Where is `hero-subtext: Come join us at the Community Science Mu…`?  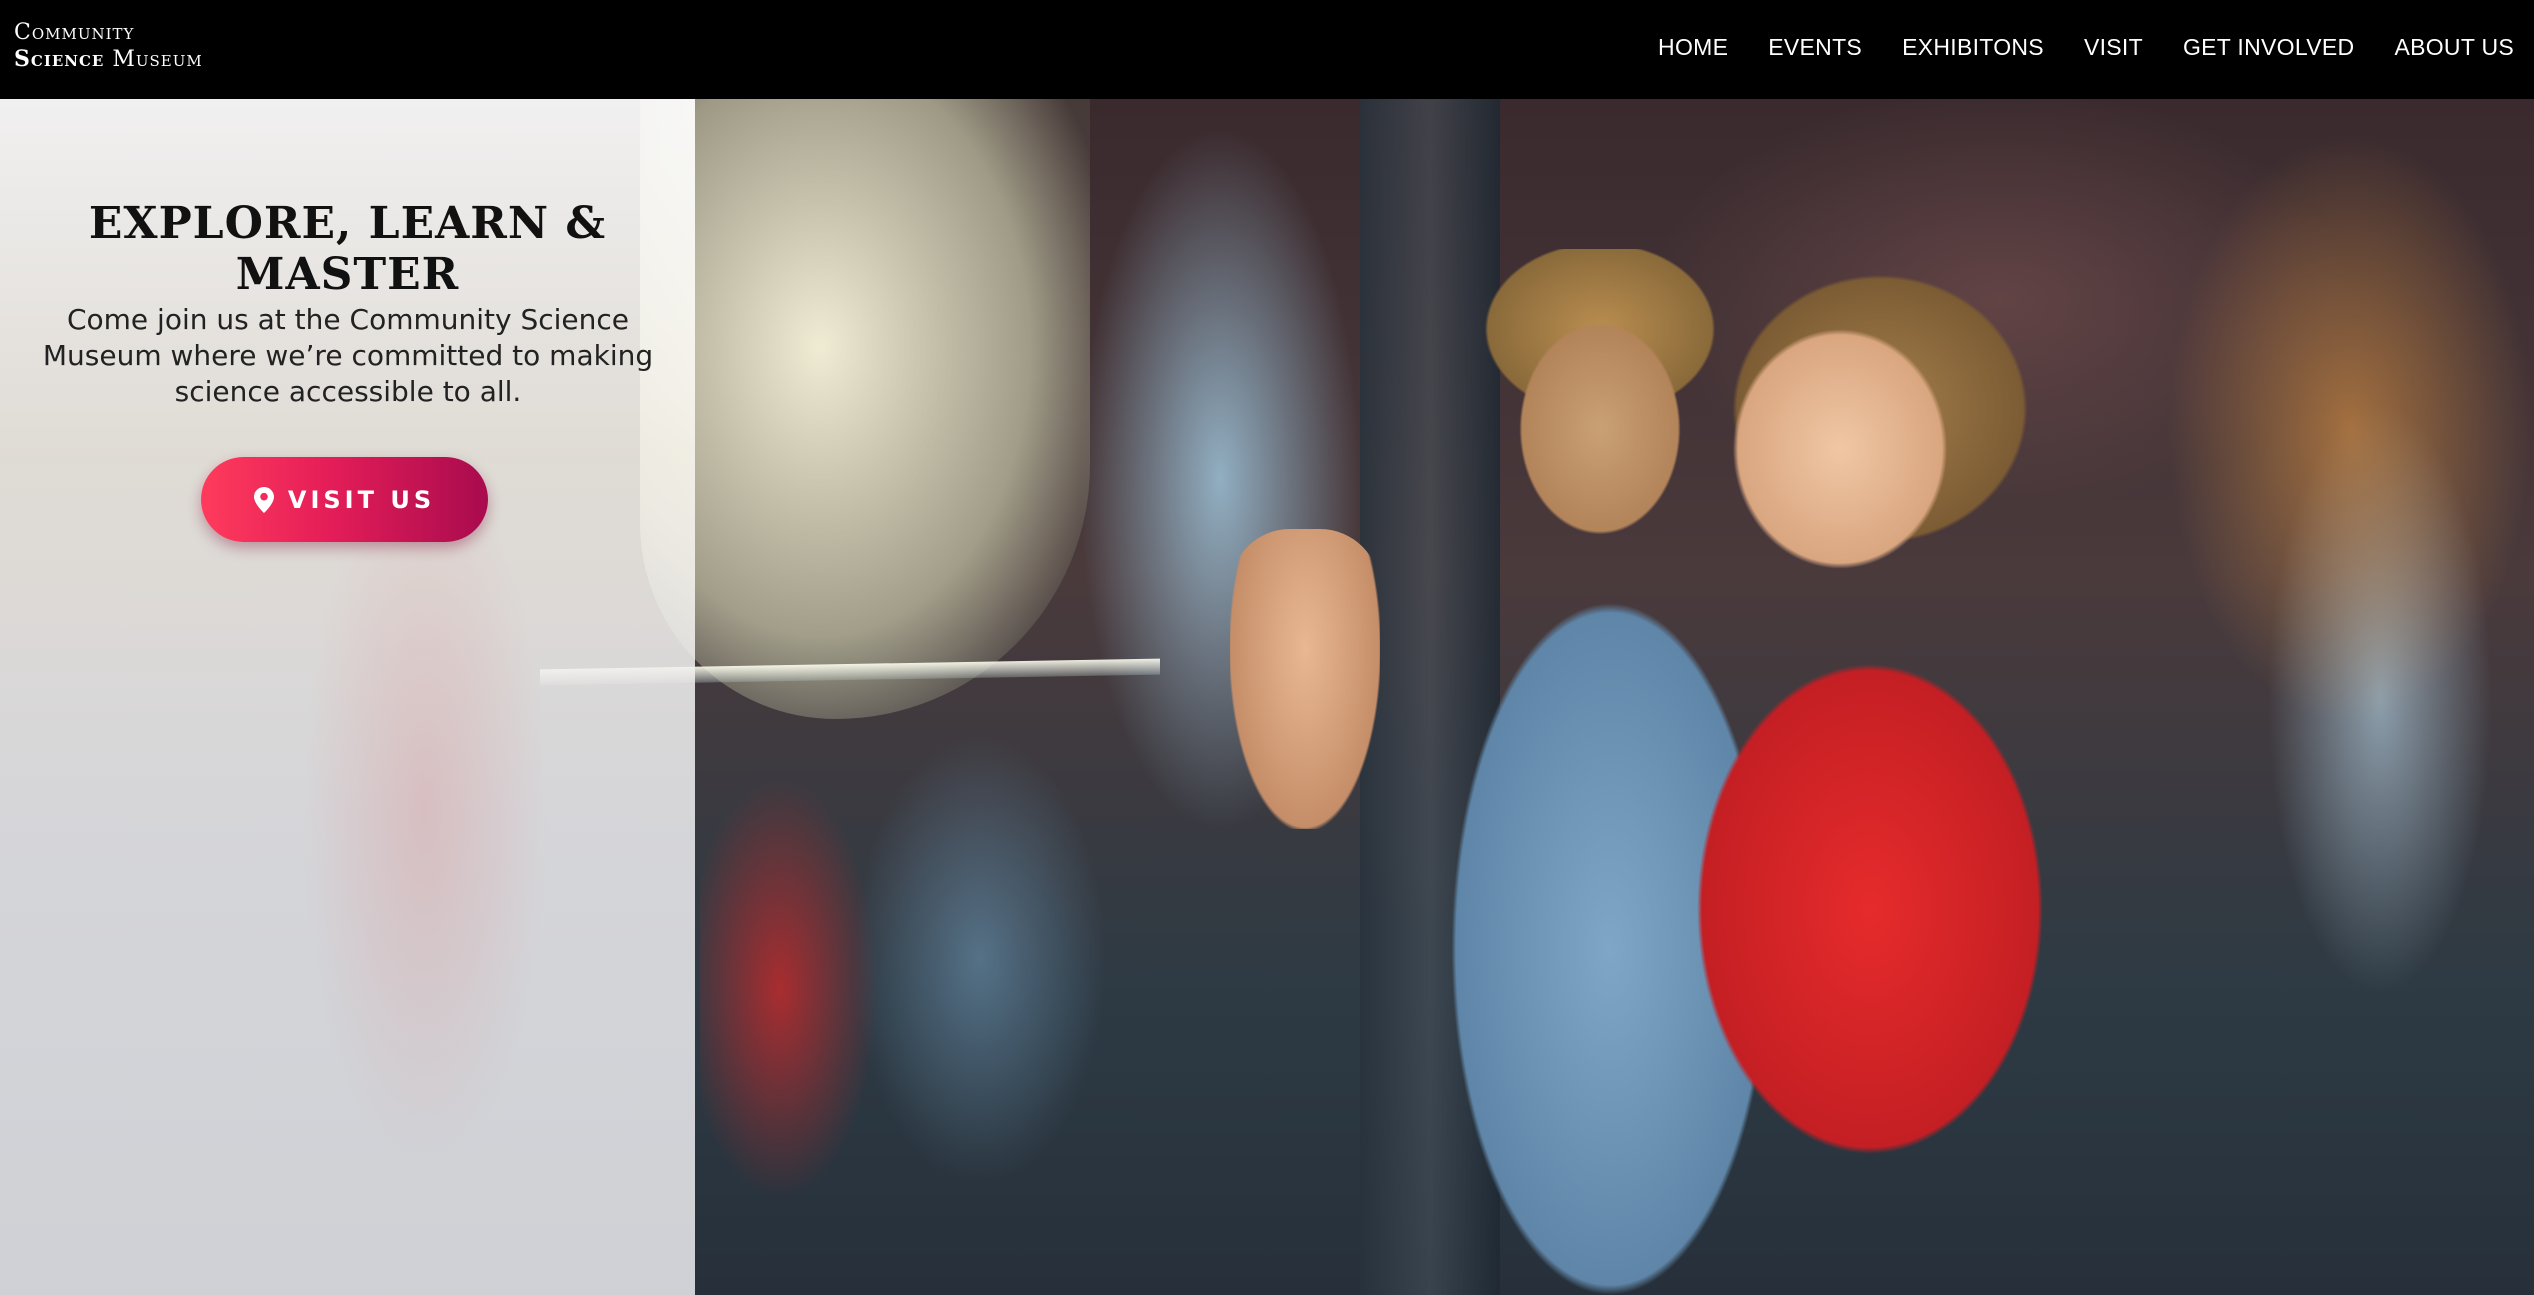 hero-subtext: Come join us at the Community Science Mu… is located at coordinates (348, 355).